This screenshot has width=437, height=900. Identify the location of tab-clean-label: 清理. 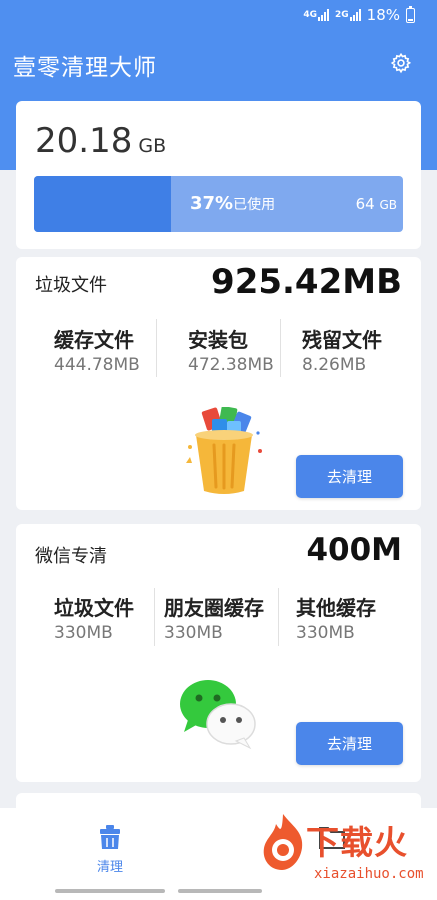
(109, 867).